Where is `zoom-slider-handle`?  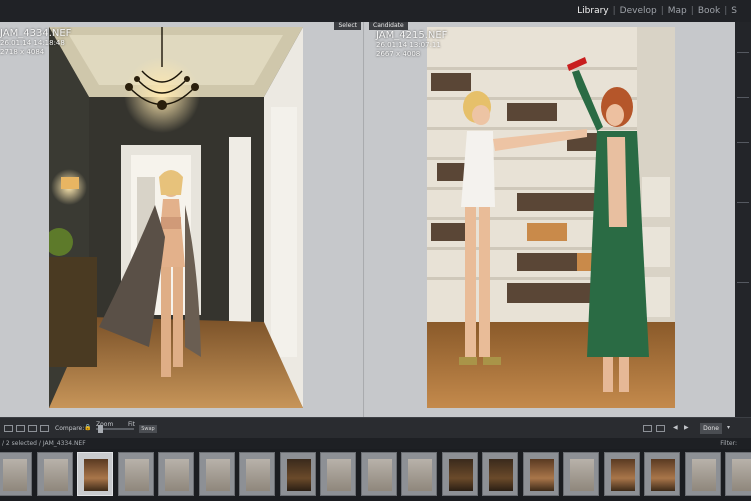
zoom-slider-handle is located at coordinates (100, 429).